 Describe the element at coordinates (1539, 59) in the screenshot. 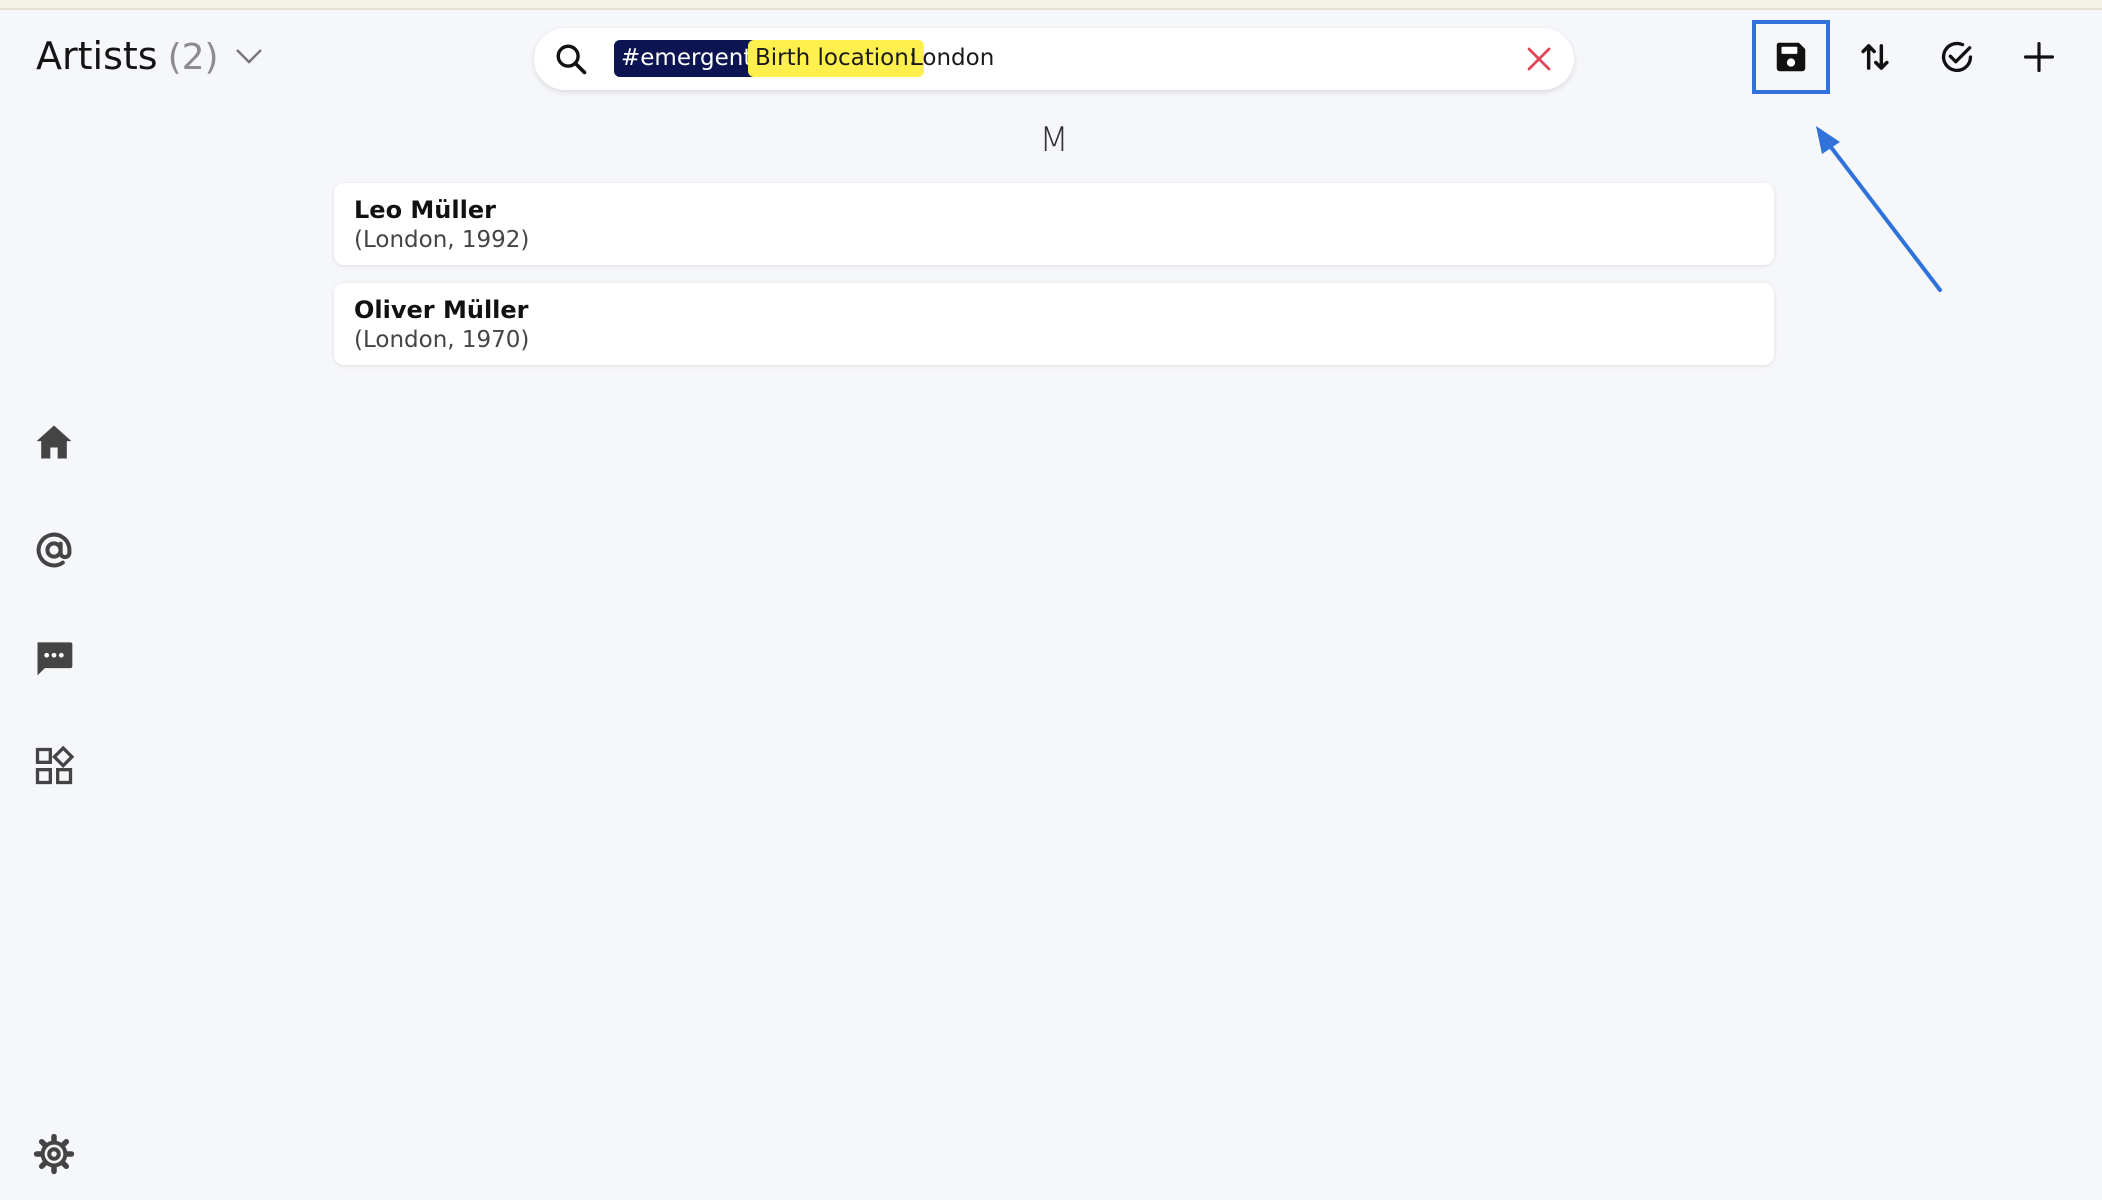

I see `clear-icon` at that location.